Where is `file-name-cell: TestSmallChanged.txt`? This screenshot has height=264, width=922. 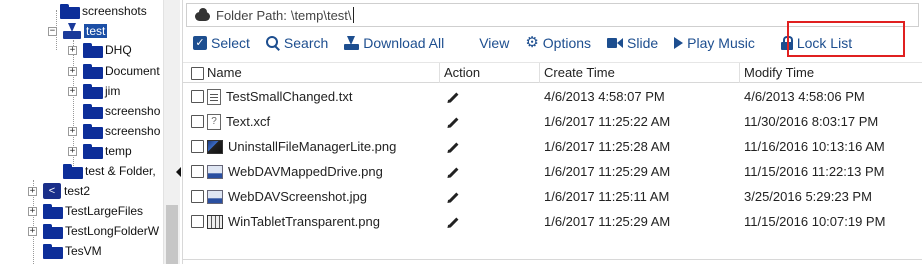 file-name-cell: TestSmallChanged.txt is located at coordinates (279, 96).